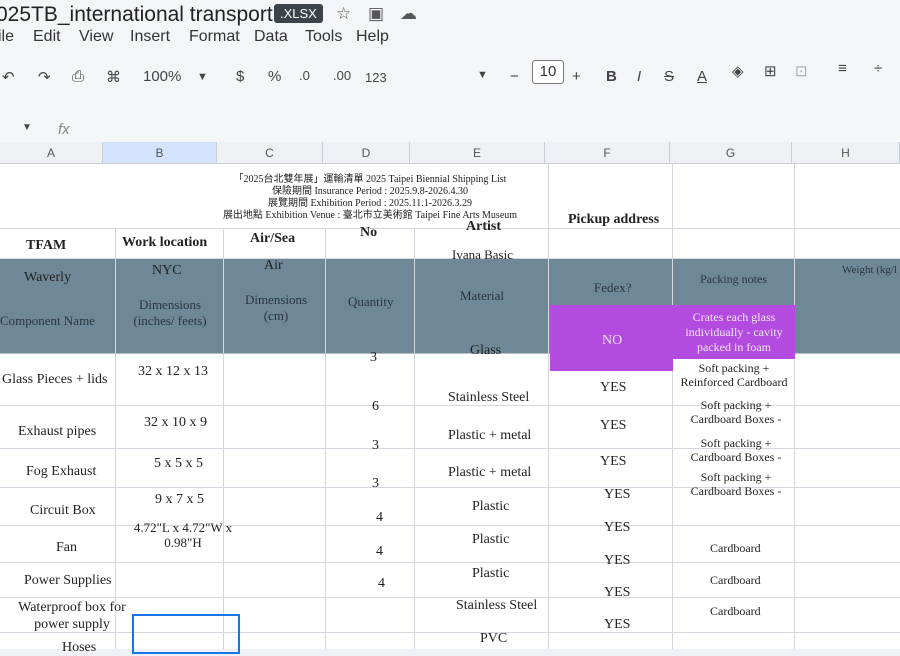  Describe the element at coordinates (488, 398) in the screenshot. I see `row-2-material: Stainless Steel` at that location.